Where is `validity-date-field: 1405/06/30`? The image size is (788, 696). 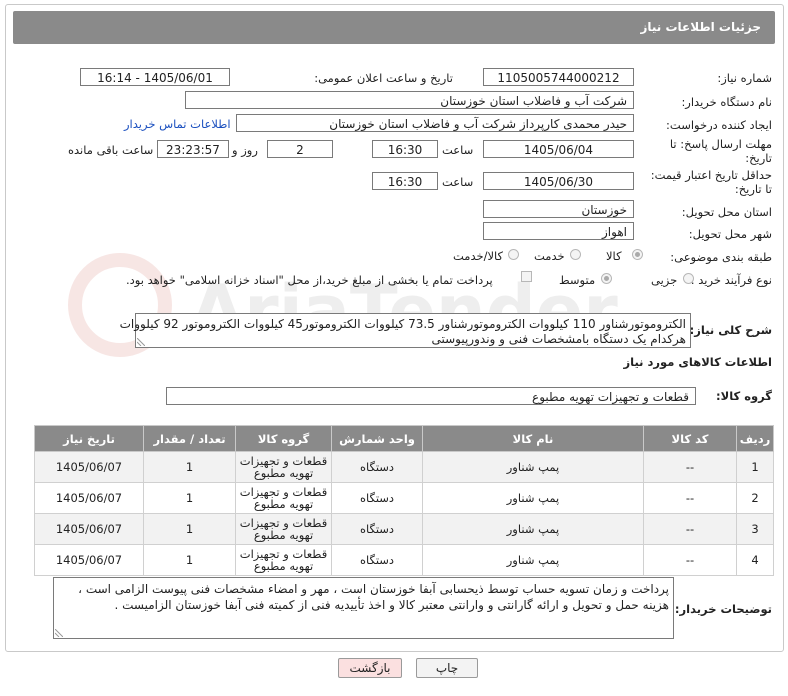
validity-date-field: 1405/06/30 is located at coordinates (558, 181).